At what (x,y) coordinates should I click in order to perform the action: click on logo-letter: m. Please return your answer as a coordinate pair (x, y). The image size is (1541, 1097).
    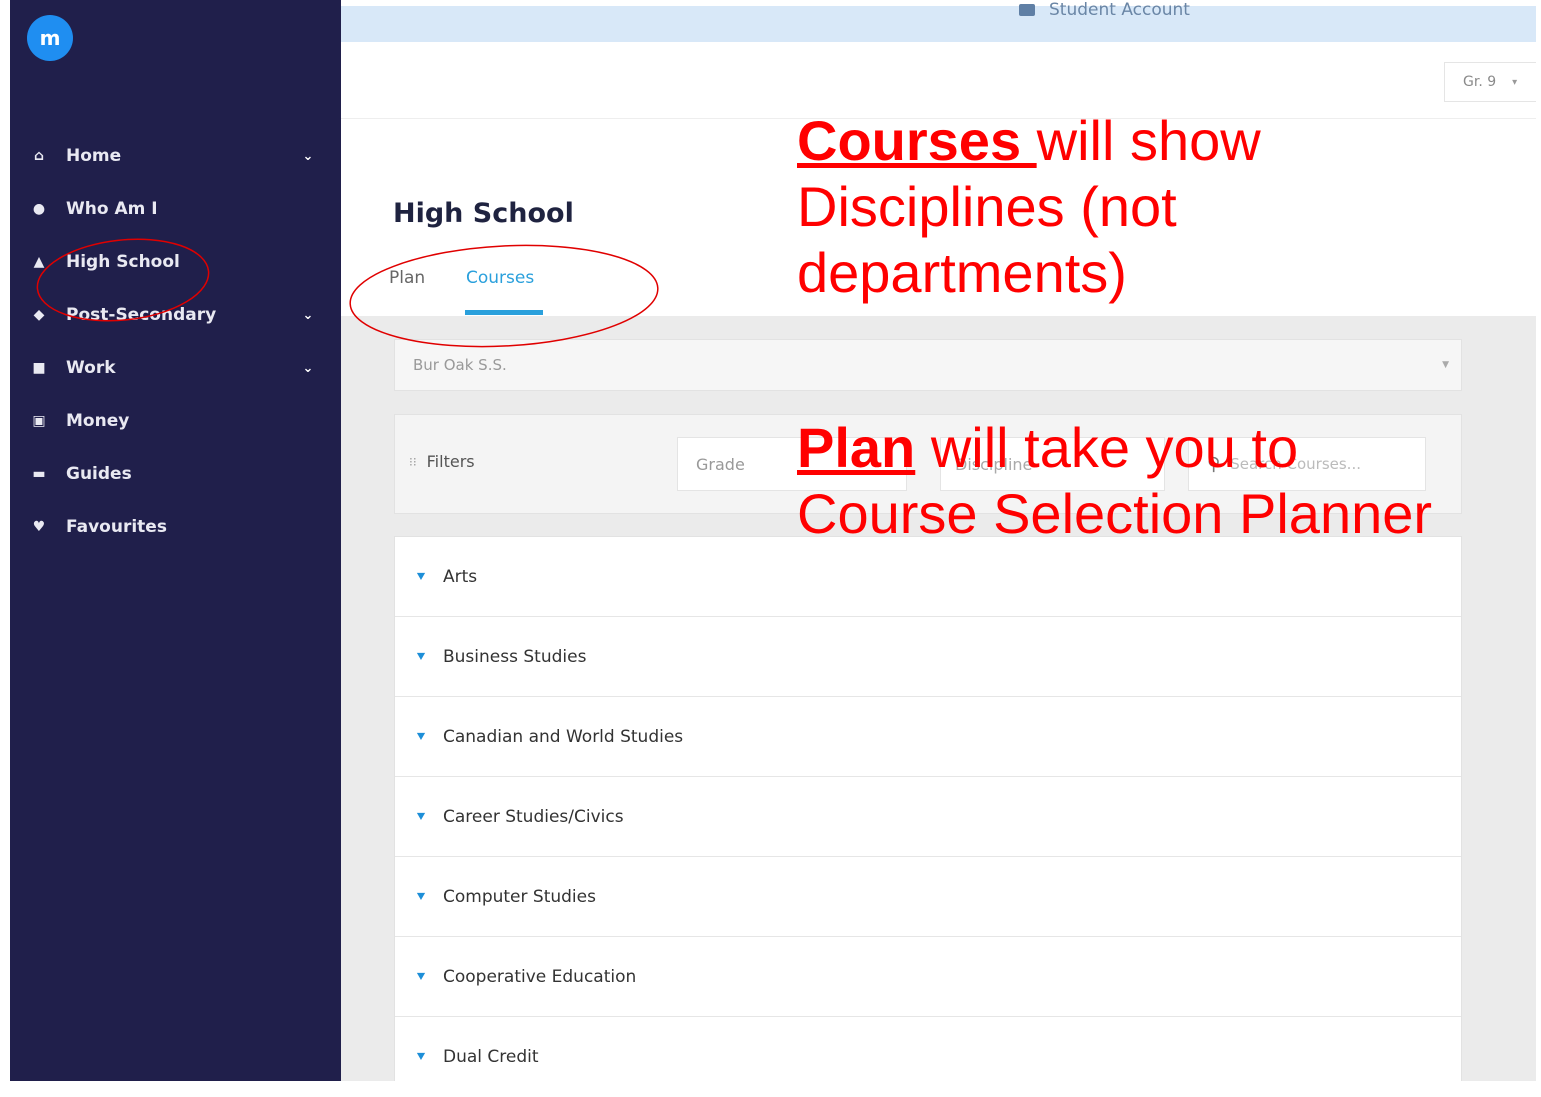
    Looking at the image, I should click on (50, 38).